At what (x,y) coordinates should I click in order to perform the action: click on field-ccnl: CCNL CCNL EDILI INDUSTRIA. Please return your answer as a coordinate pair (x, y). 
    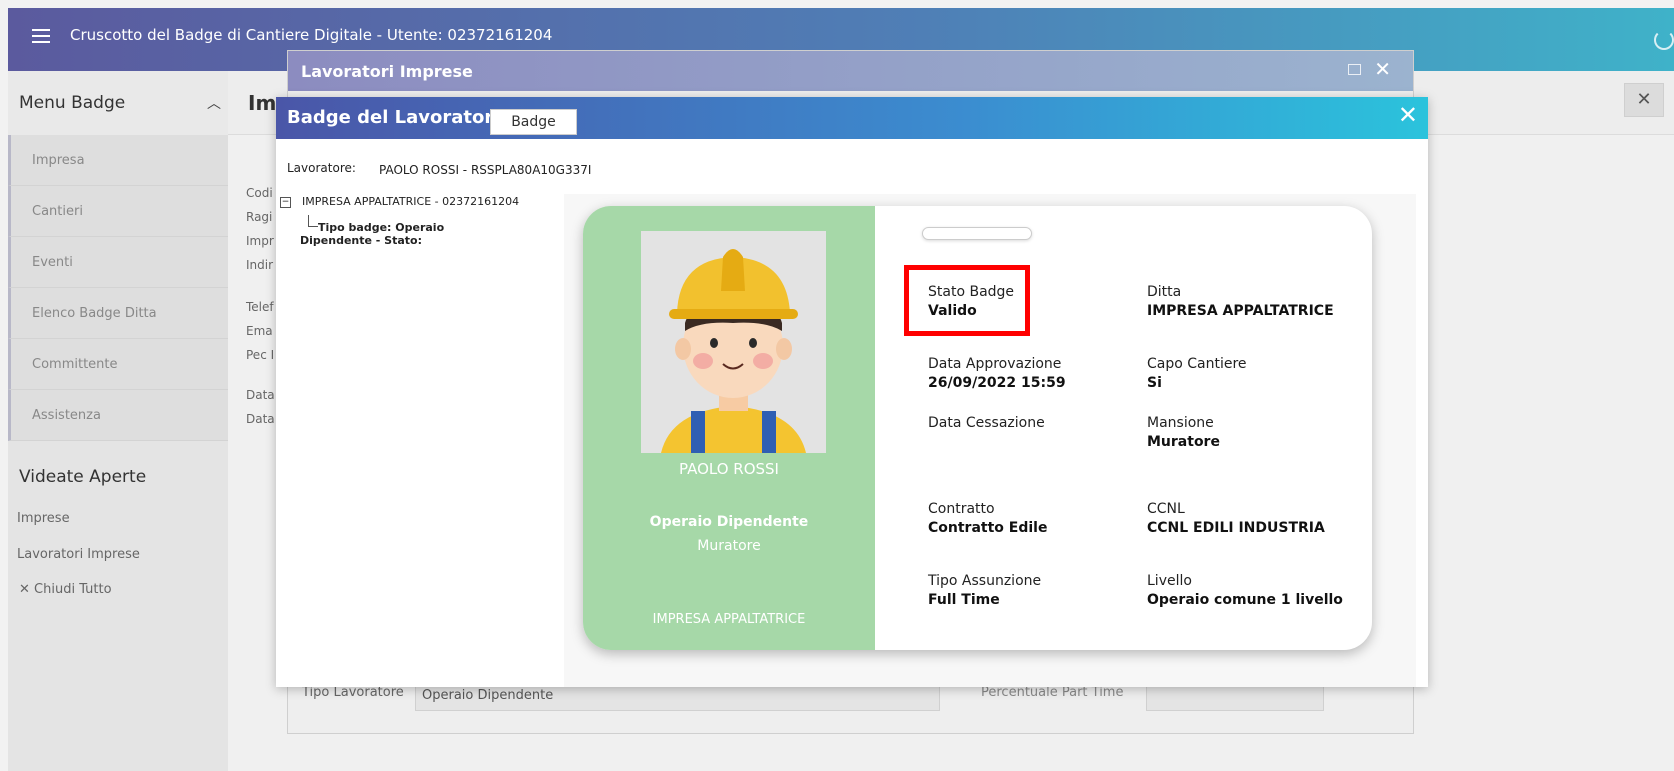
    Looking at the image, I should click on (1236, 519).